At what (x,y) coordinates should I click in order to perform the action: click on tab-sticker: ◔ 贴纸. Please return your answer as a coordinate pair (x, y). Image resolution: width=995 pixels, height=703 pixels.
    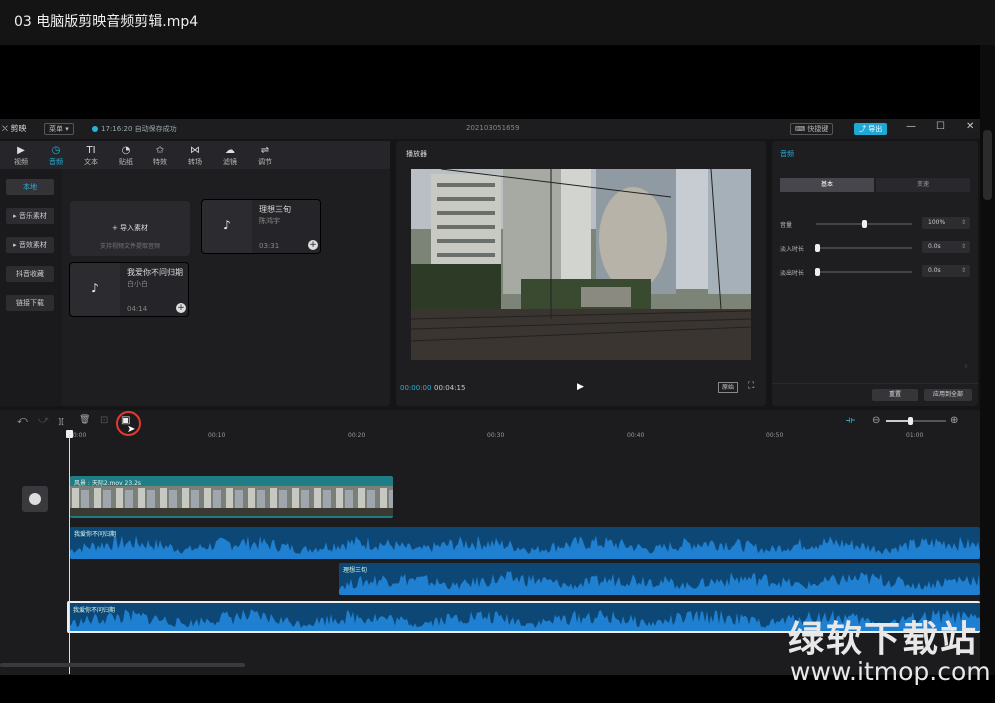
    Looking at the image, I should click on (126, 155).